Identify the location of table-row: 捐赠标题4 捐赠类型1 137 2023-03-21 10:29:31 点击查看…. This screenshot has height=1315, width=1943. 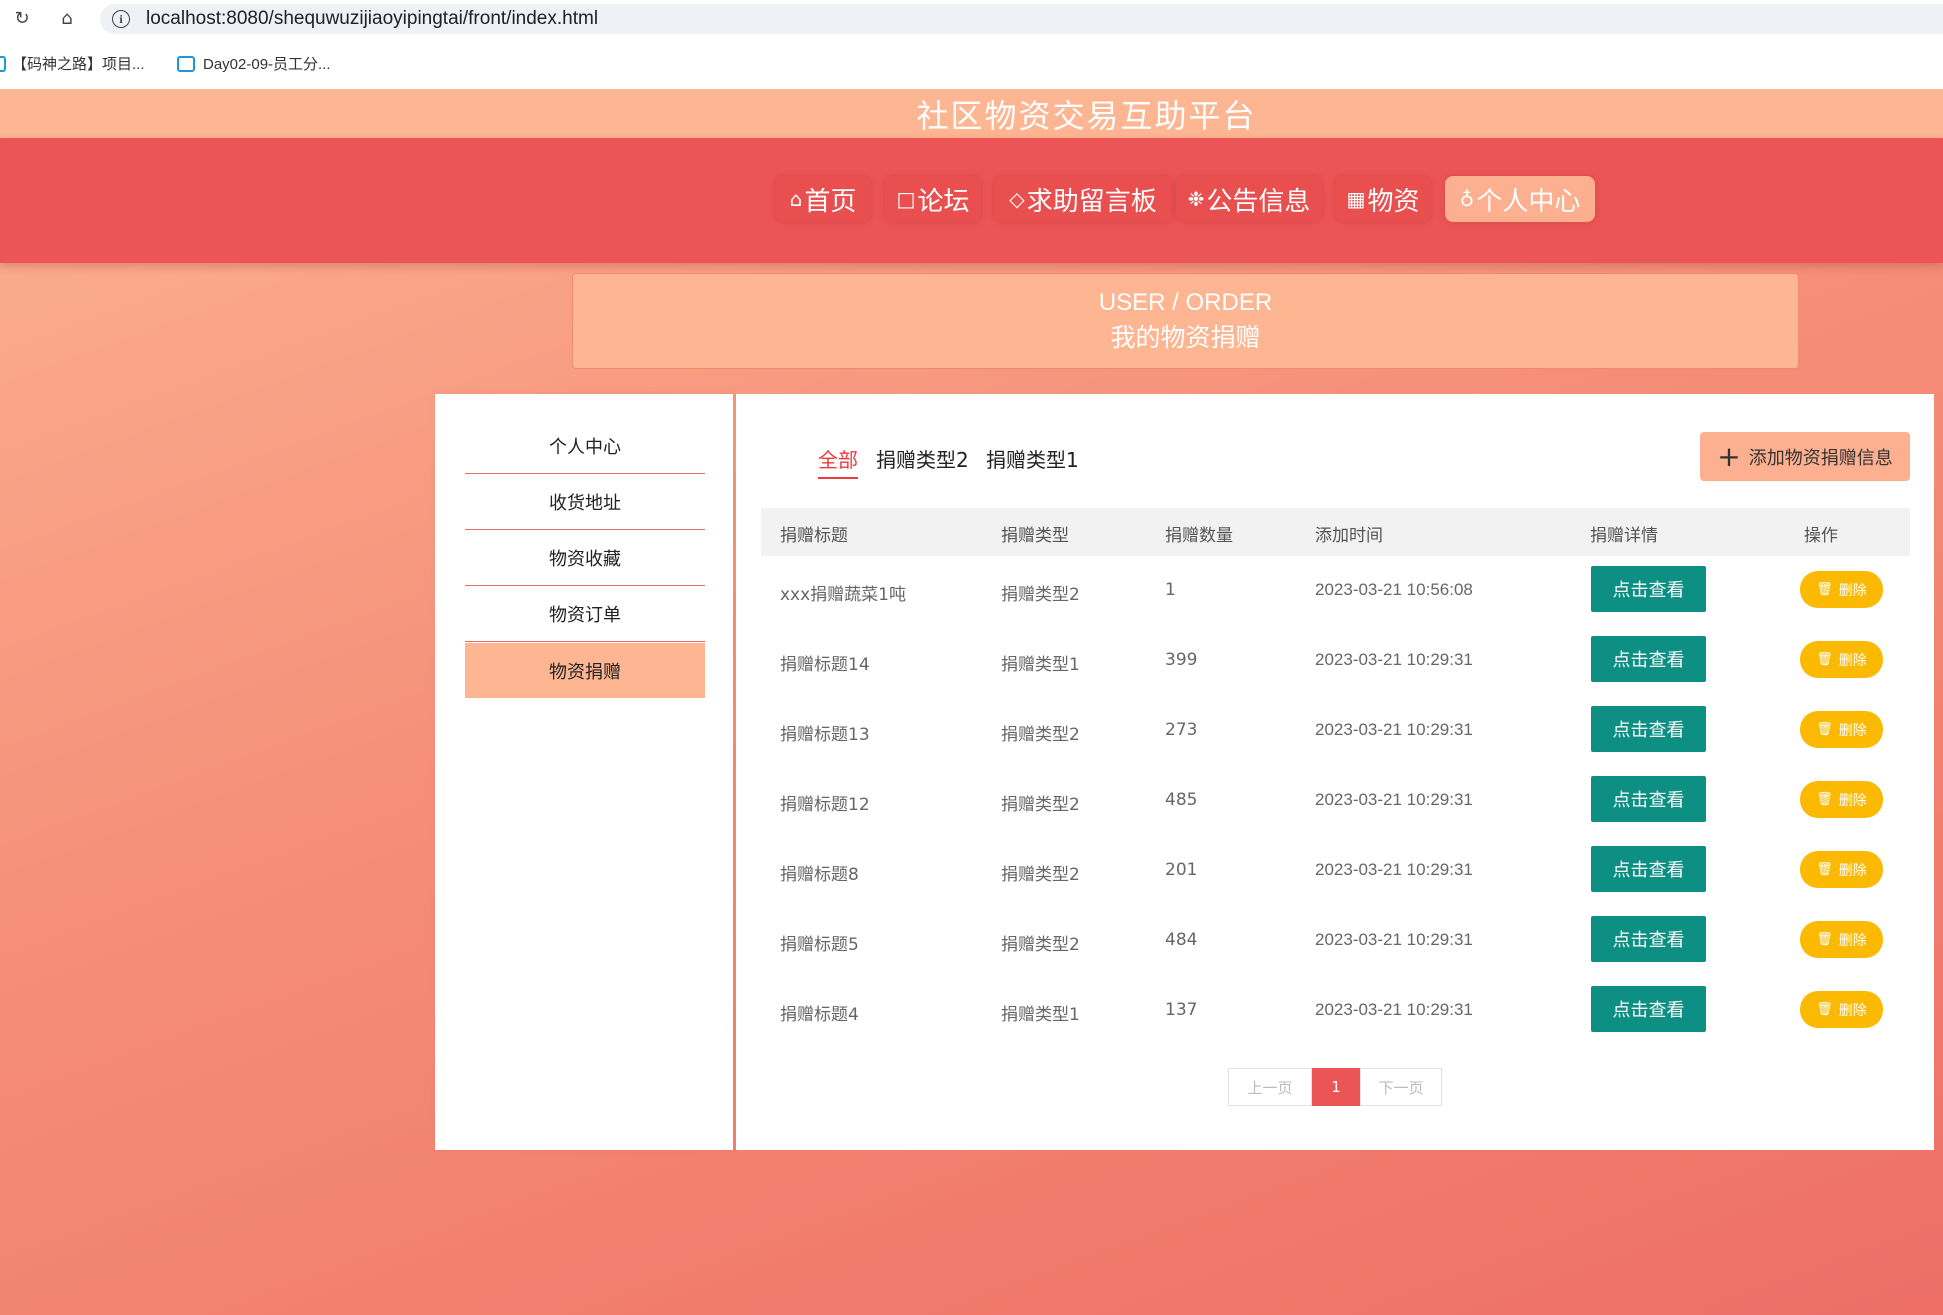
(1335, 1011).